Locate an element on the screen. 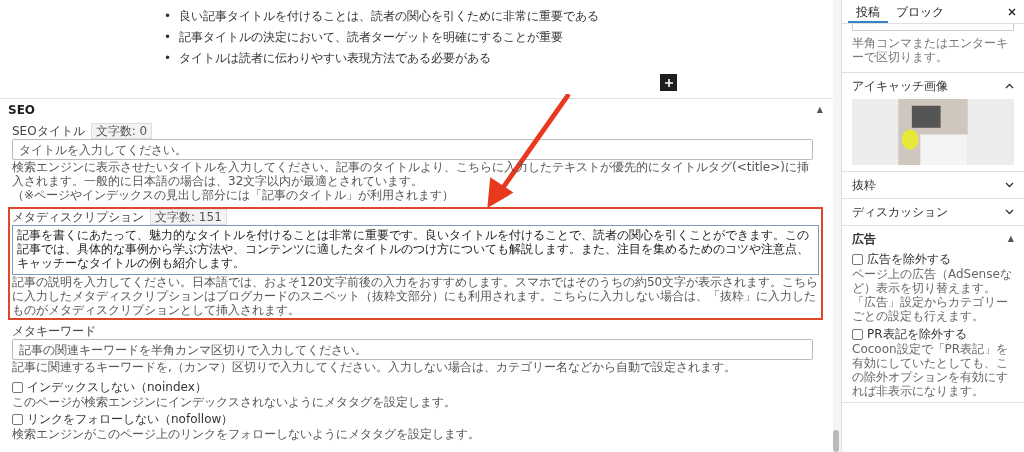  checkbox-label: インデックスしない（noindex） is located at coordinates (415, 387).